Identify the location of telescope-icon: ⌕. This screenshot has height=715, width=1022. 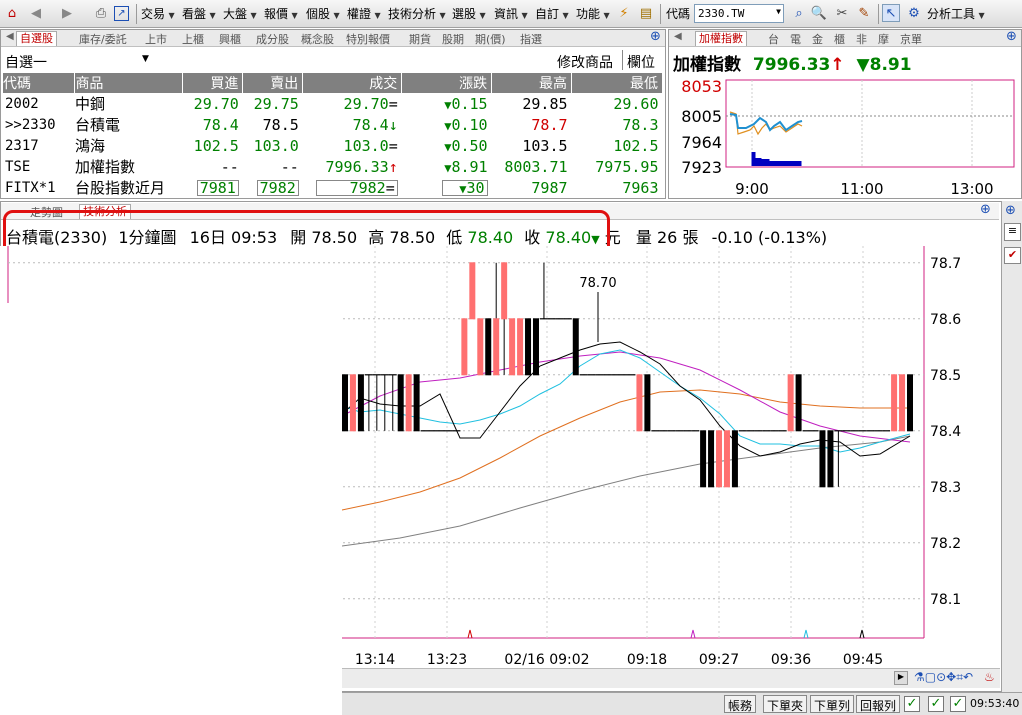
(799, 13).